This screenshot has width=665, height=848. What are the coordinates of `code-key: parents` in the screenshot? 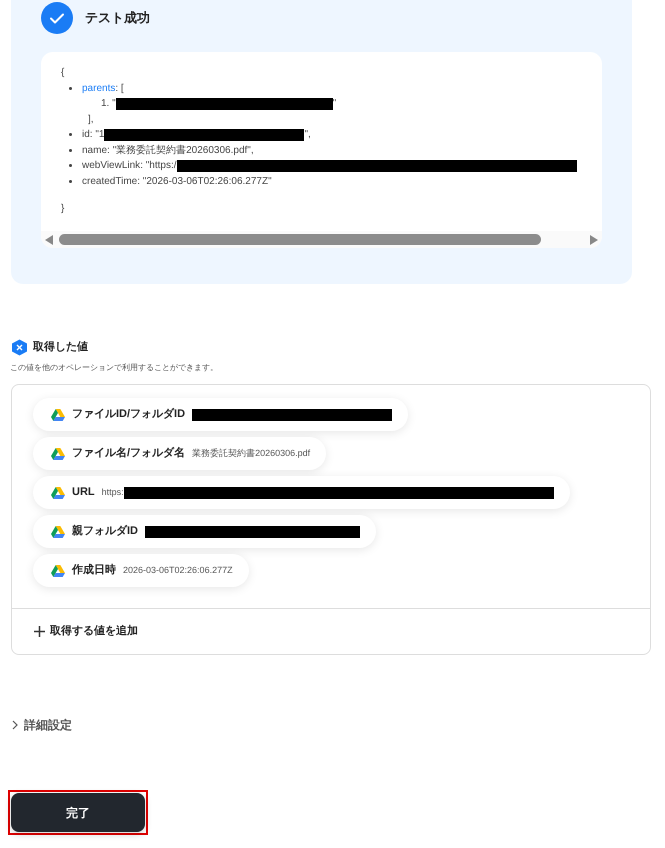 It's located at (99, 88).